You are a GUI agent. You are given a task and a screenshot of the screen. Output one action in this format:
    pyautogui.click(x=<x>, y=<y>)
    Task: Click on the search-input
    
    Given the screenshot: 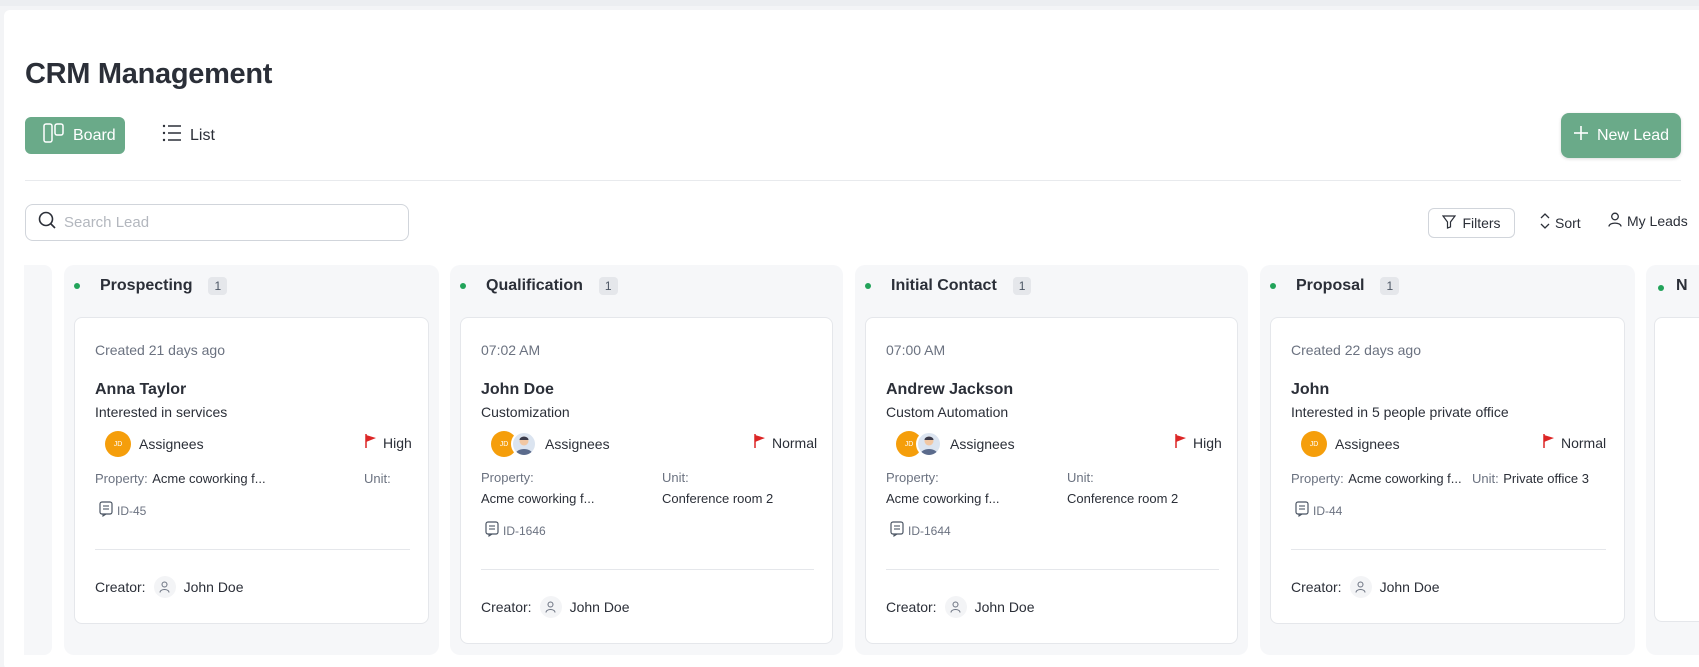 What is the action you would take?
    pyautogui.click(x=224, y=222)
    